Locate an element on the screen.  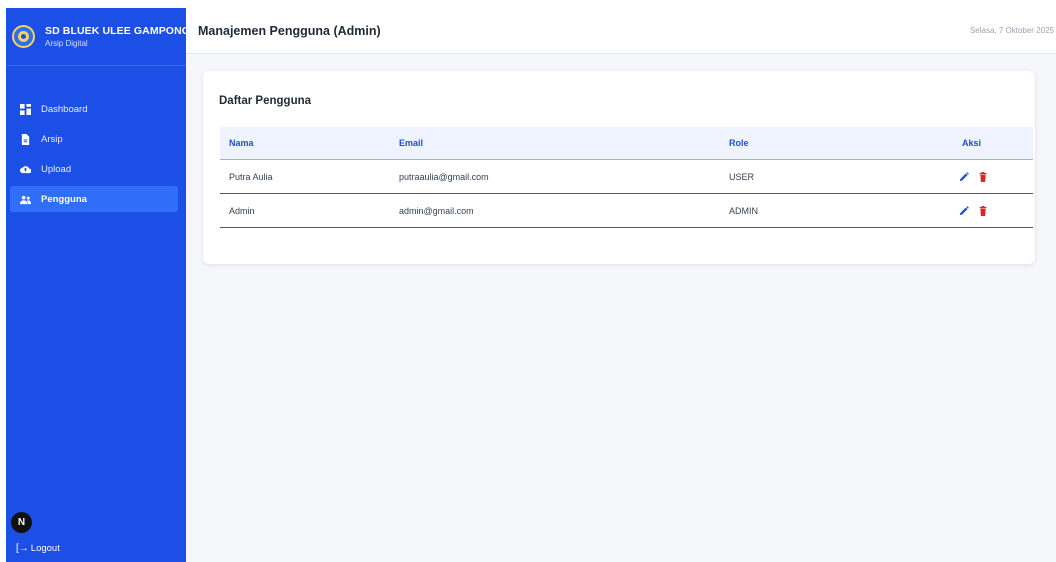
column-header-nama: Nama is located at coordinates (241, 143).